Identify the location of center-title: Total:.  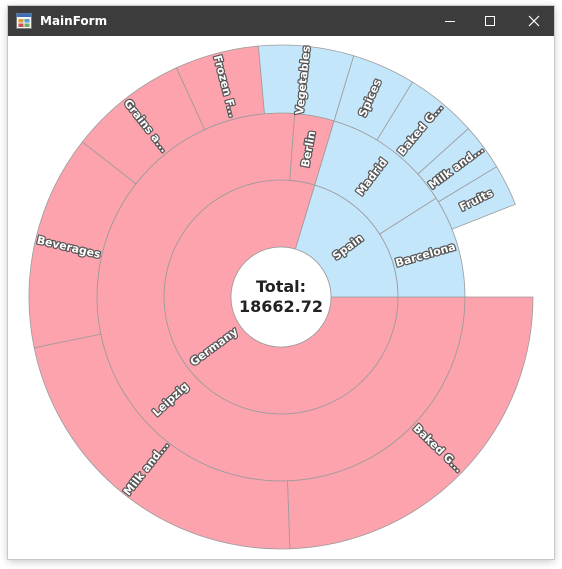
(281, 286).